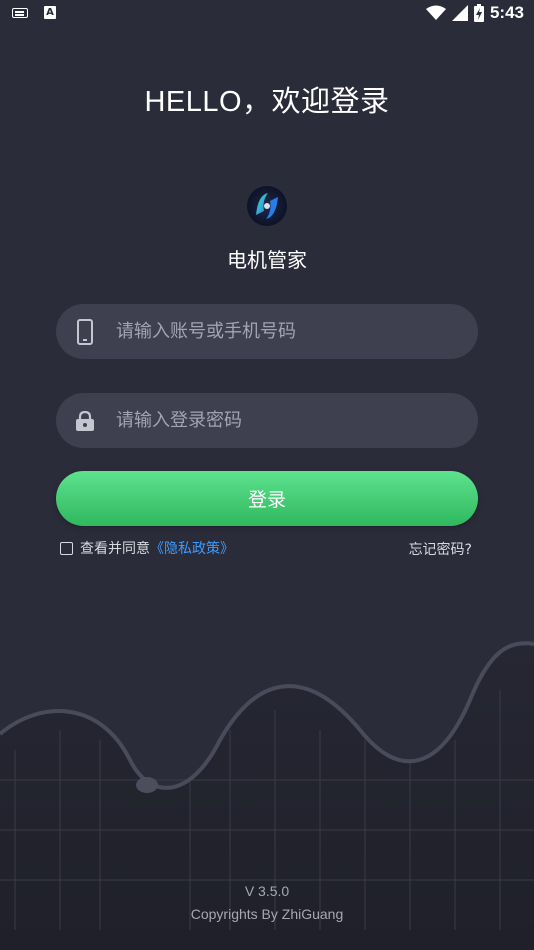 This screenshot has width=534, height=950. Describe the element at coordinates (296, 331) in the screenshot. I see `account-input` at that location.